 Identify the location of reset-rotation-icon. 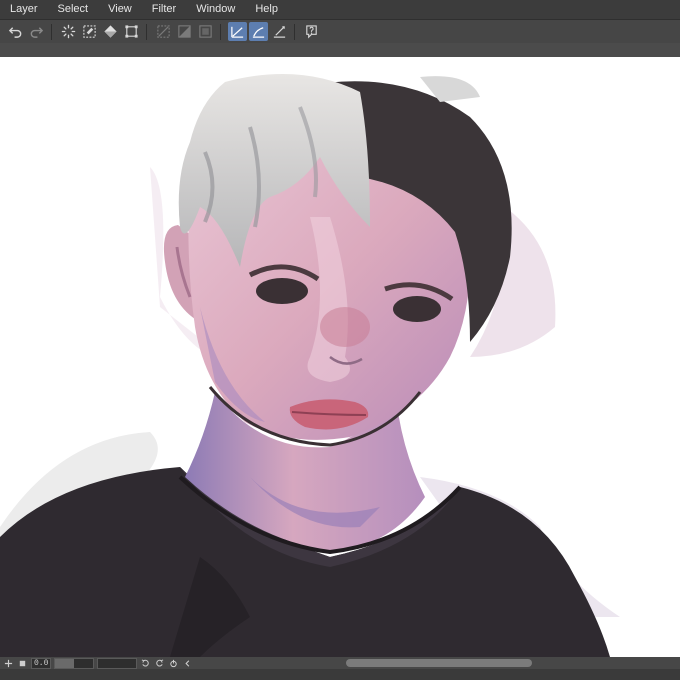
(173, 663).